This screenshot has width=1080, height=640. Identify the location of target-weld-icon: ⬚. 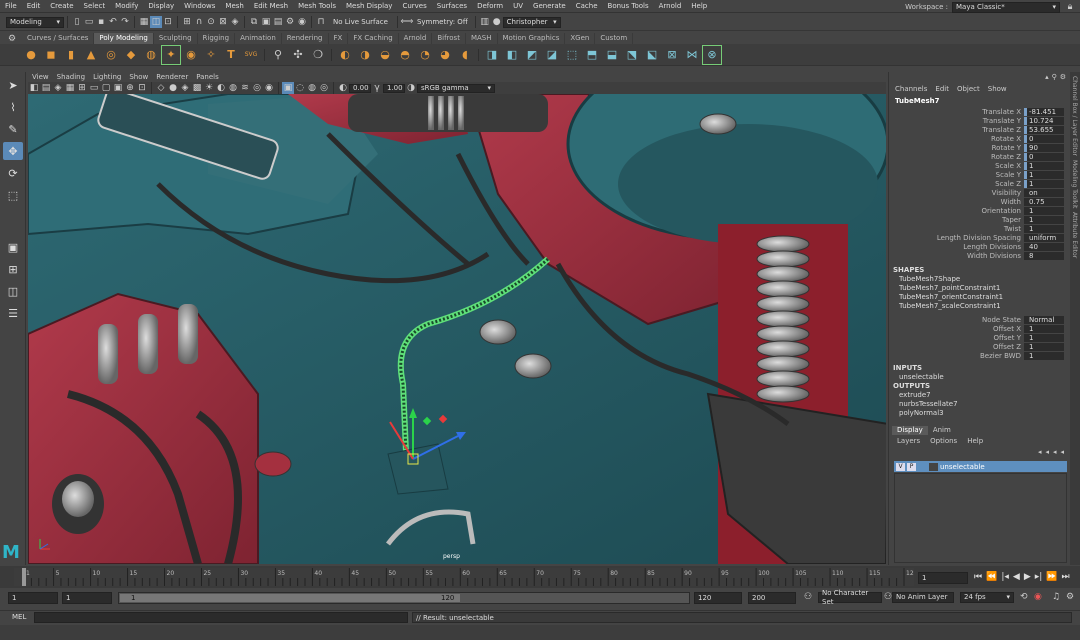
(572, 55).